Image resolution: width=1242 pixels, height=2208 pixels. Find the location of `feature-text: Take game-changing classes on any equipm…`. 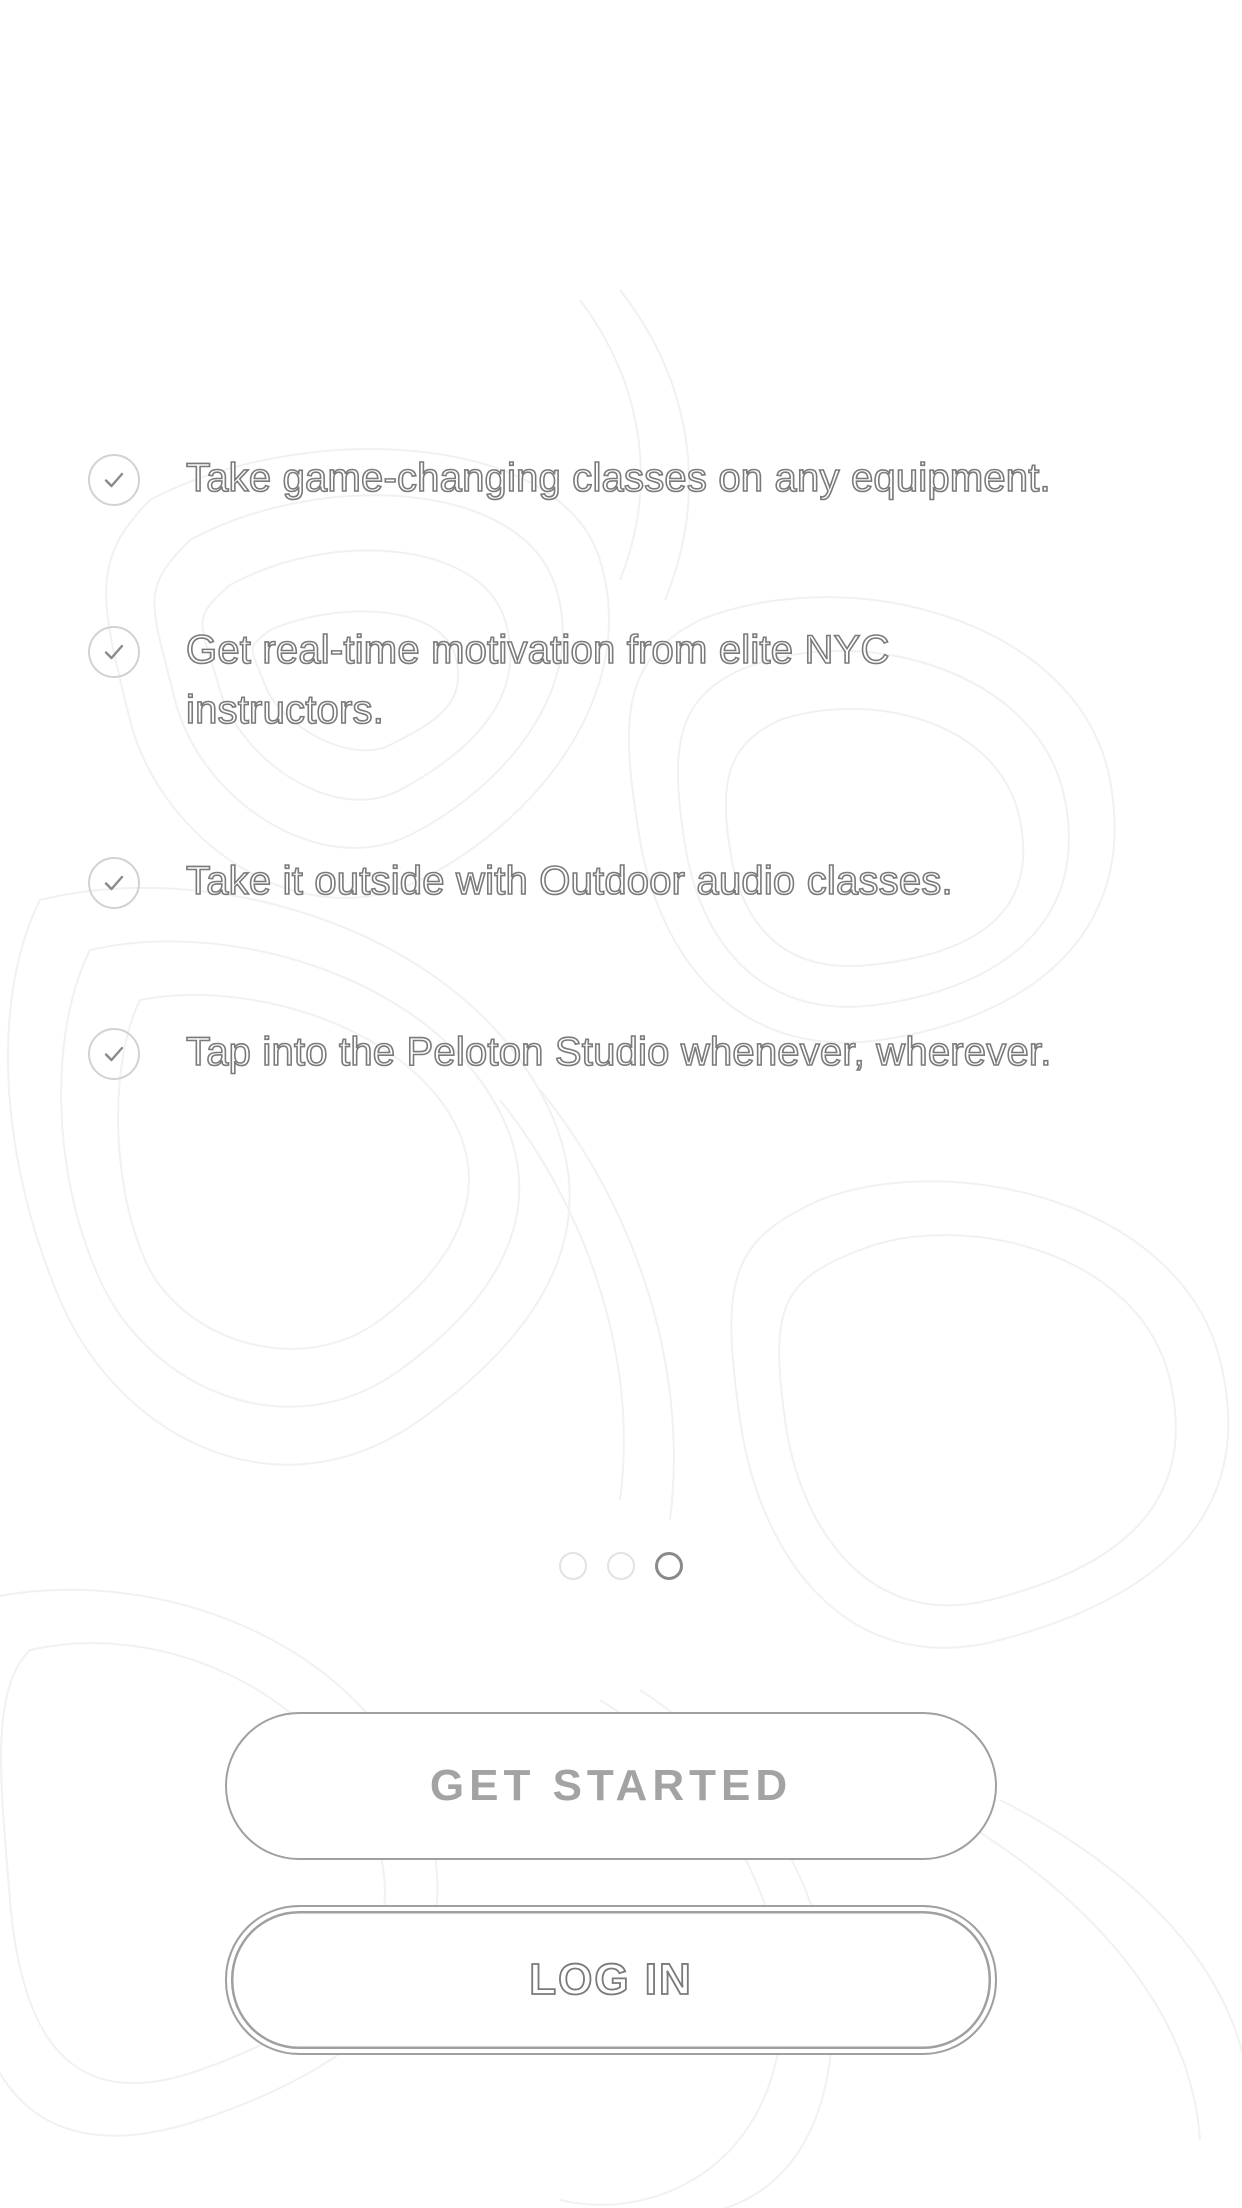

feature-text: Take game-changing classes on any equipm… is located at coordinates (618, 478).